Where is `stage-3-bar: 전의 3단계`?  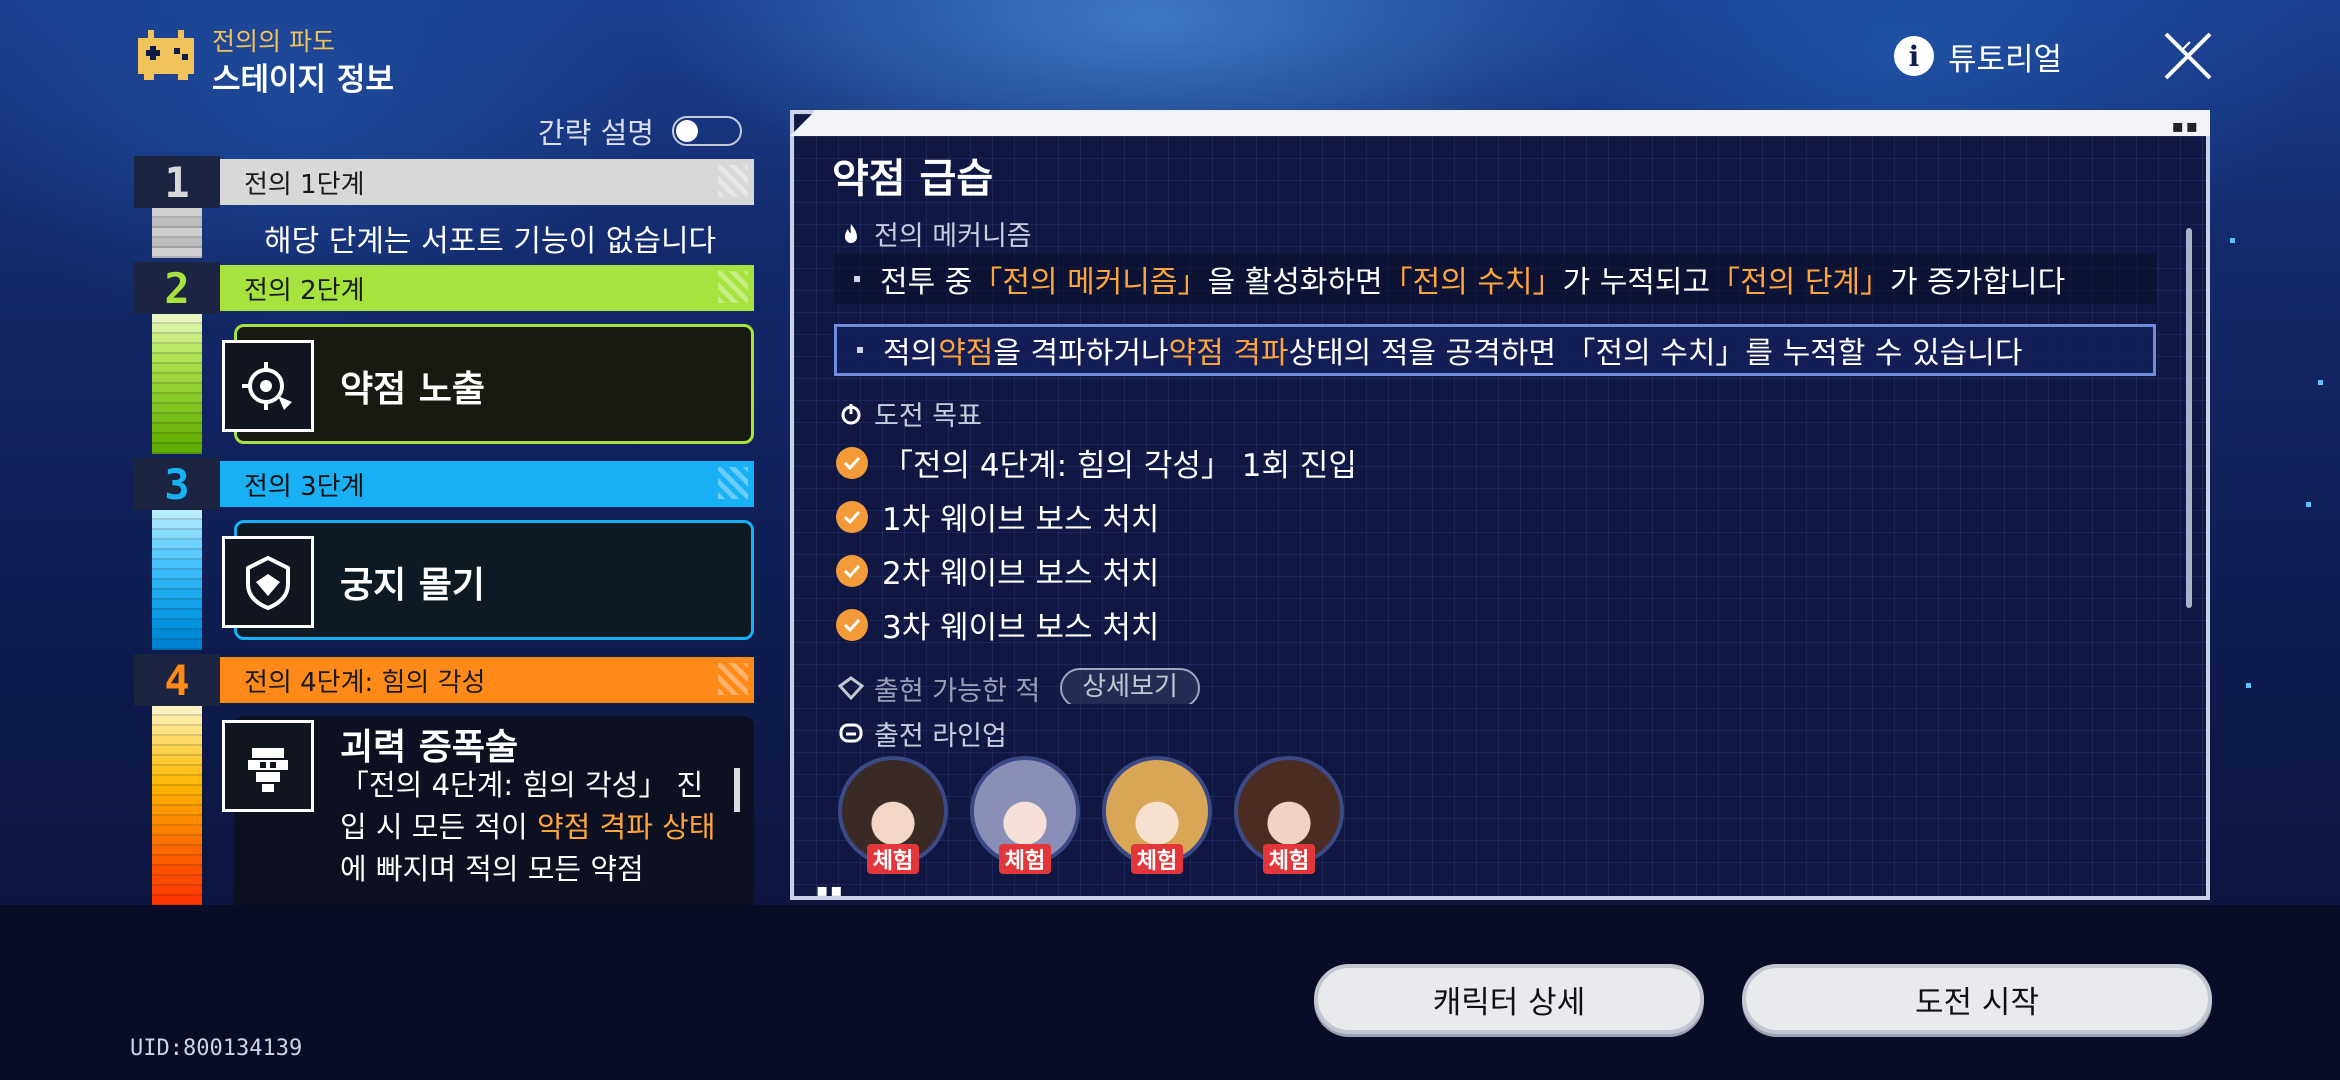 stage-3-bar: 전의 3단계 is located at coordinates (487, 484).